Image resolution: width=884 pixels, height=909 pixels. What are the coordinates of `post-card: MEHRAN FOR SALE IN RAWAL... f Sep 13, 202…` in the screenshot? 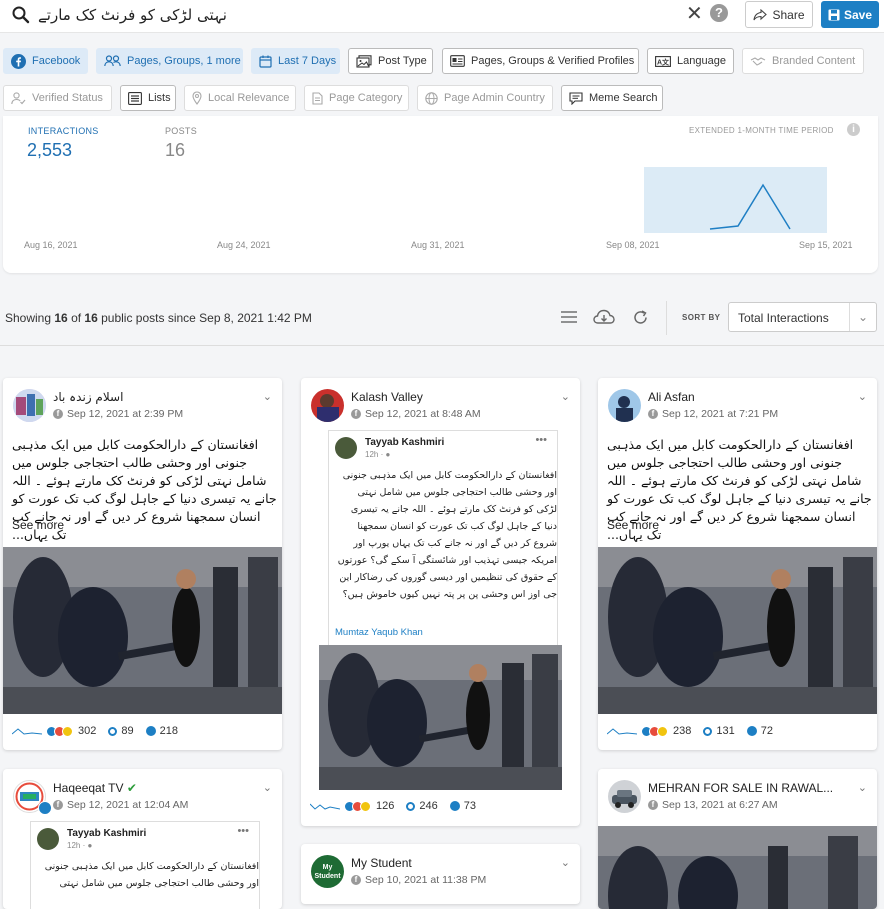 It's located at (737, 839).